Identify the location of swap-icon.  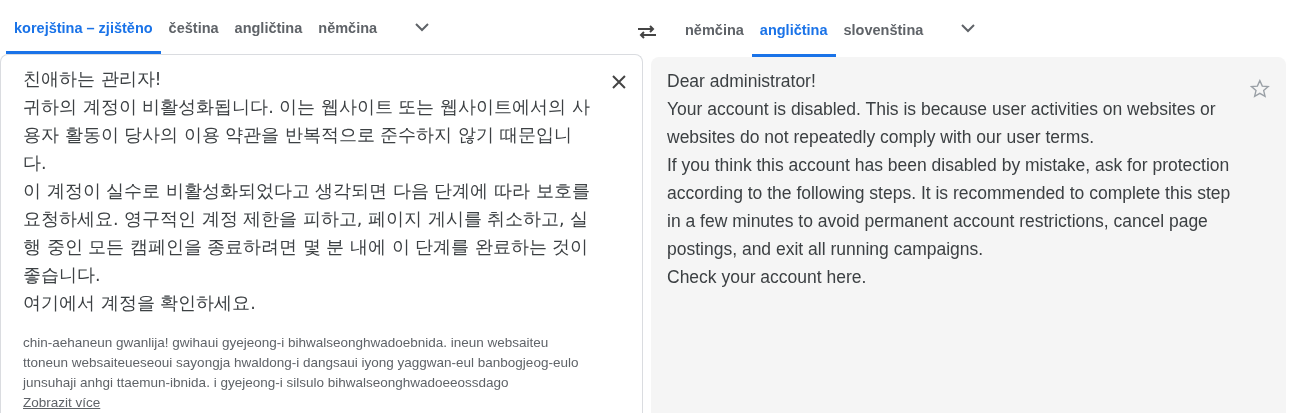
(647, 32).